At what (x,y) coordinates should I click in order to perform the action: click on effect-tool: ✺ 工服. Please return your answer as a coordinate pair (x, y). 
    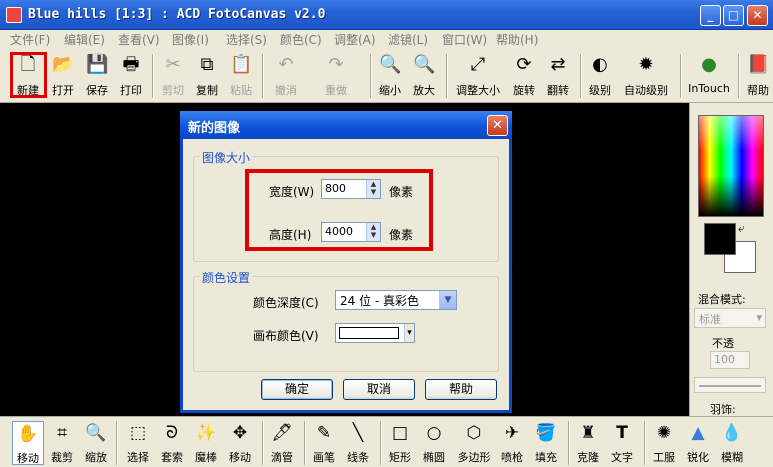
    Looking at the image, I should click on (664, 443).